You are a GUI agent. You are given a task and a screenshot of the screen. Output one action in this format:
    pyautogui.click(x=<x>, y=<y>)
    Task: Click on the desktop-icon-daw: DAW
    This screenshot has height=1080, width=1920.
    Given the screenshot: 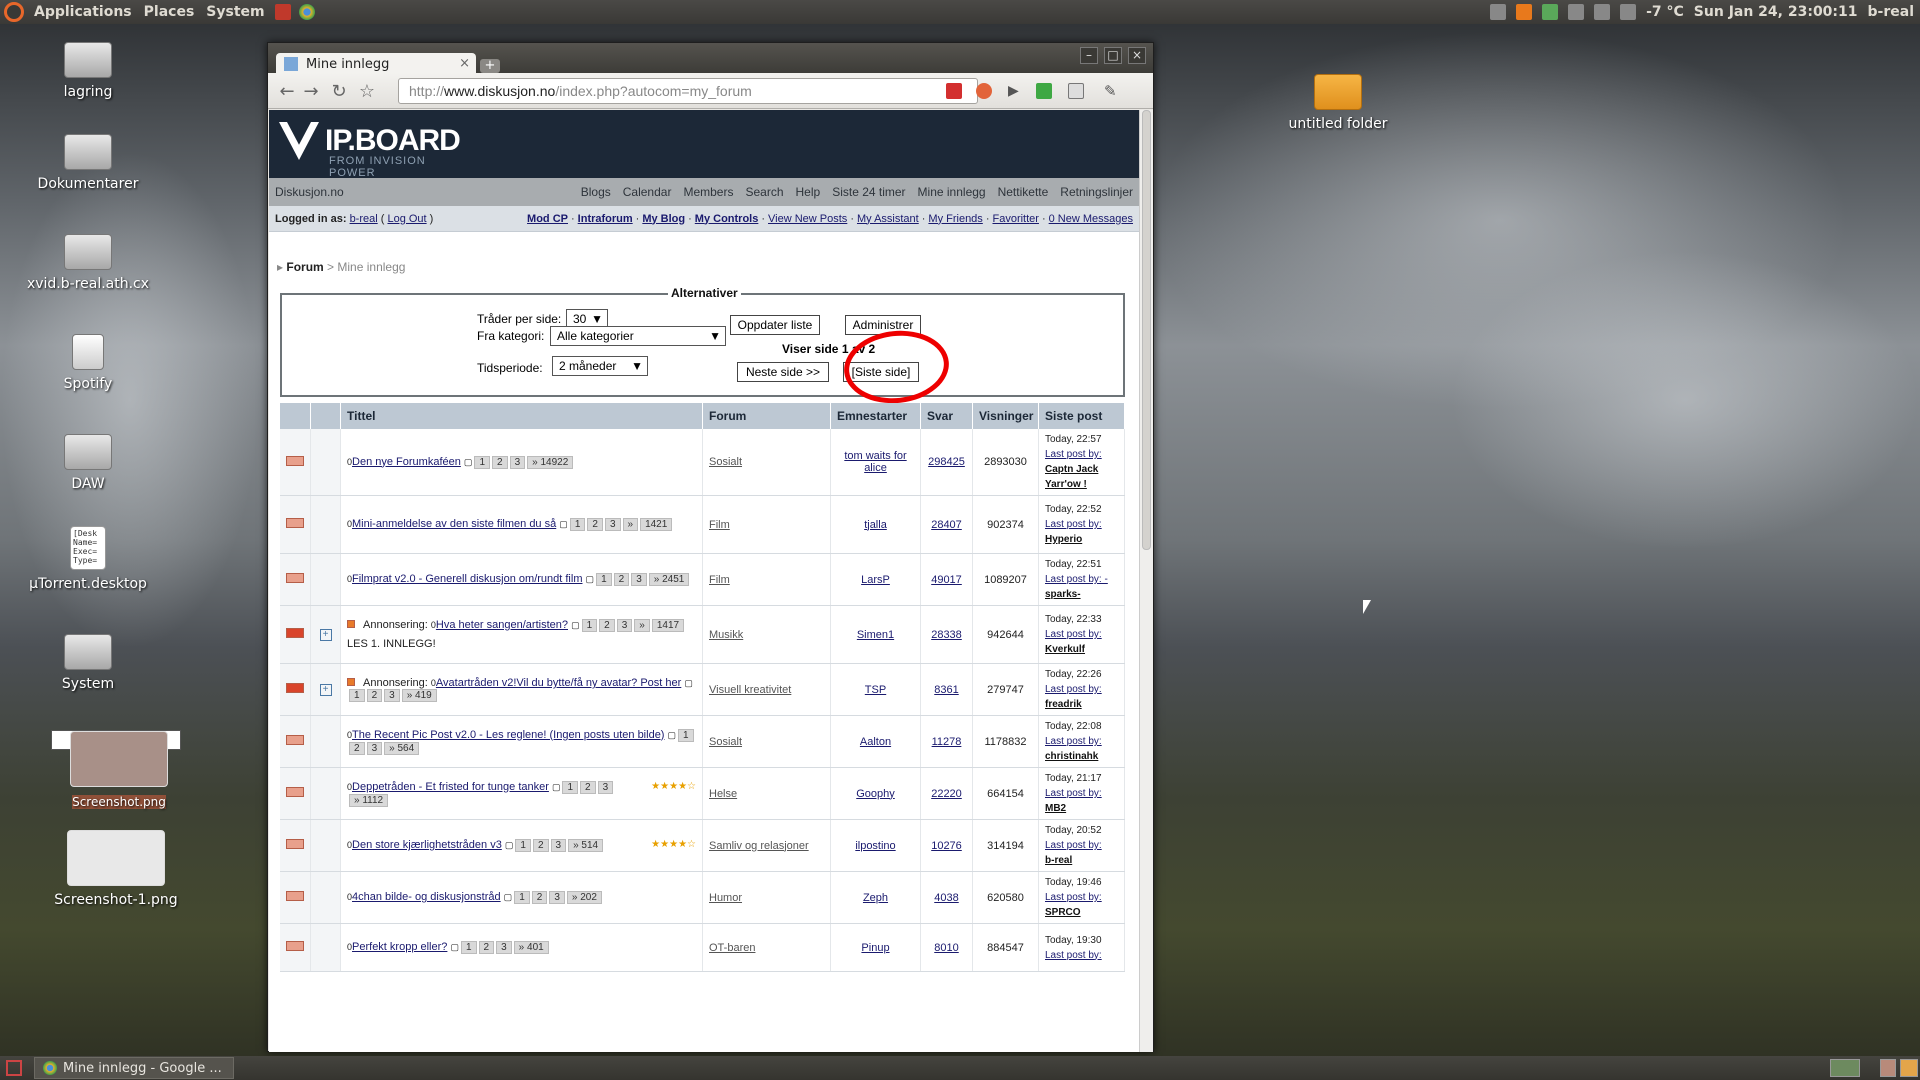 What is the action you would take?
    pyautogui.click(x=88, y=463)
    